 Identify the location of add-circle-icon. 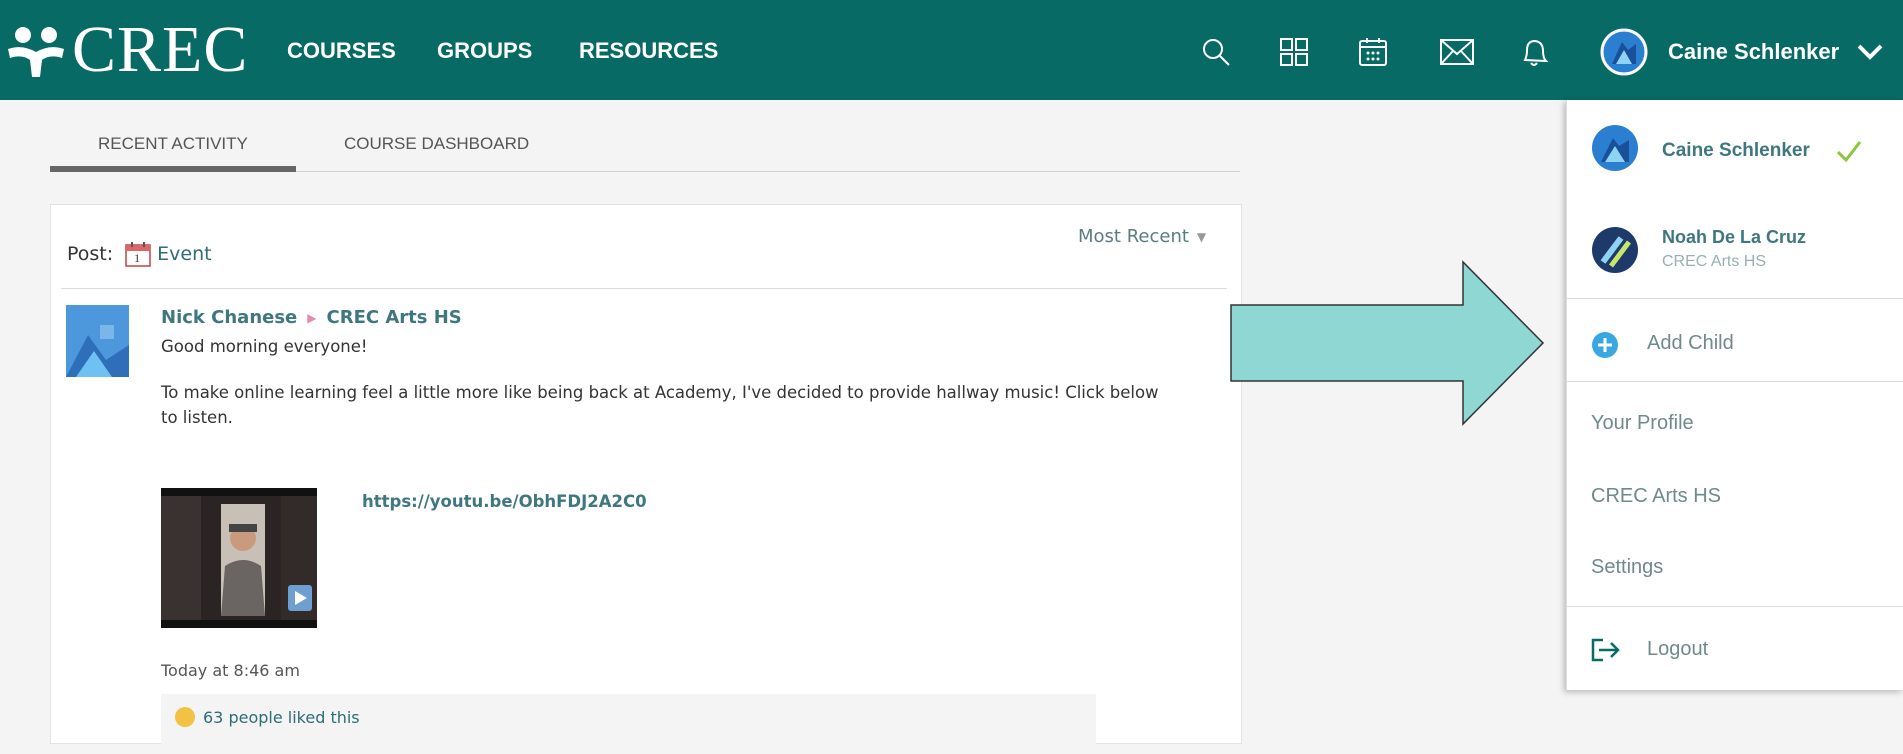
(1605, 345).